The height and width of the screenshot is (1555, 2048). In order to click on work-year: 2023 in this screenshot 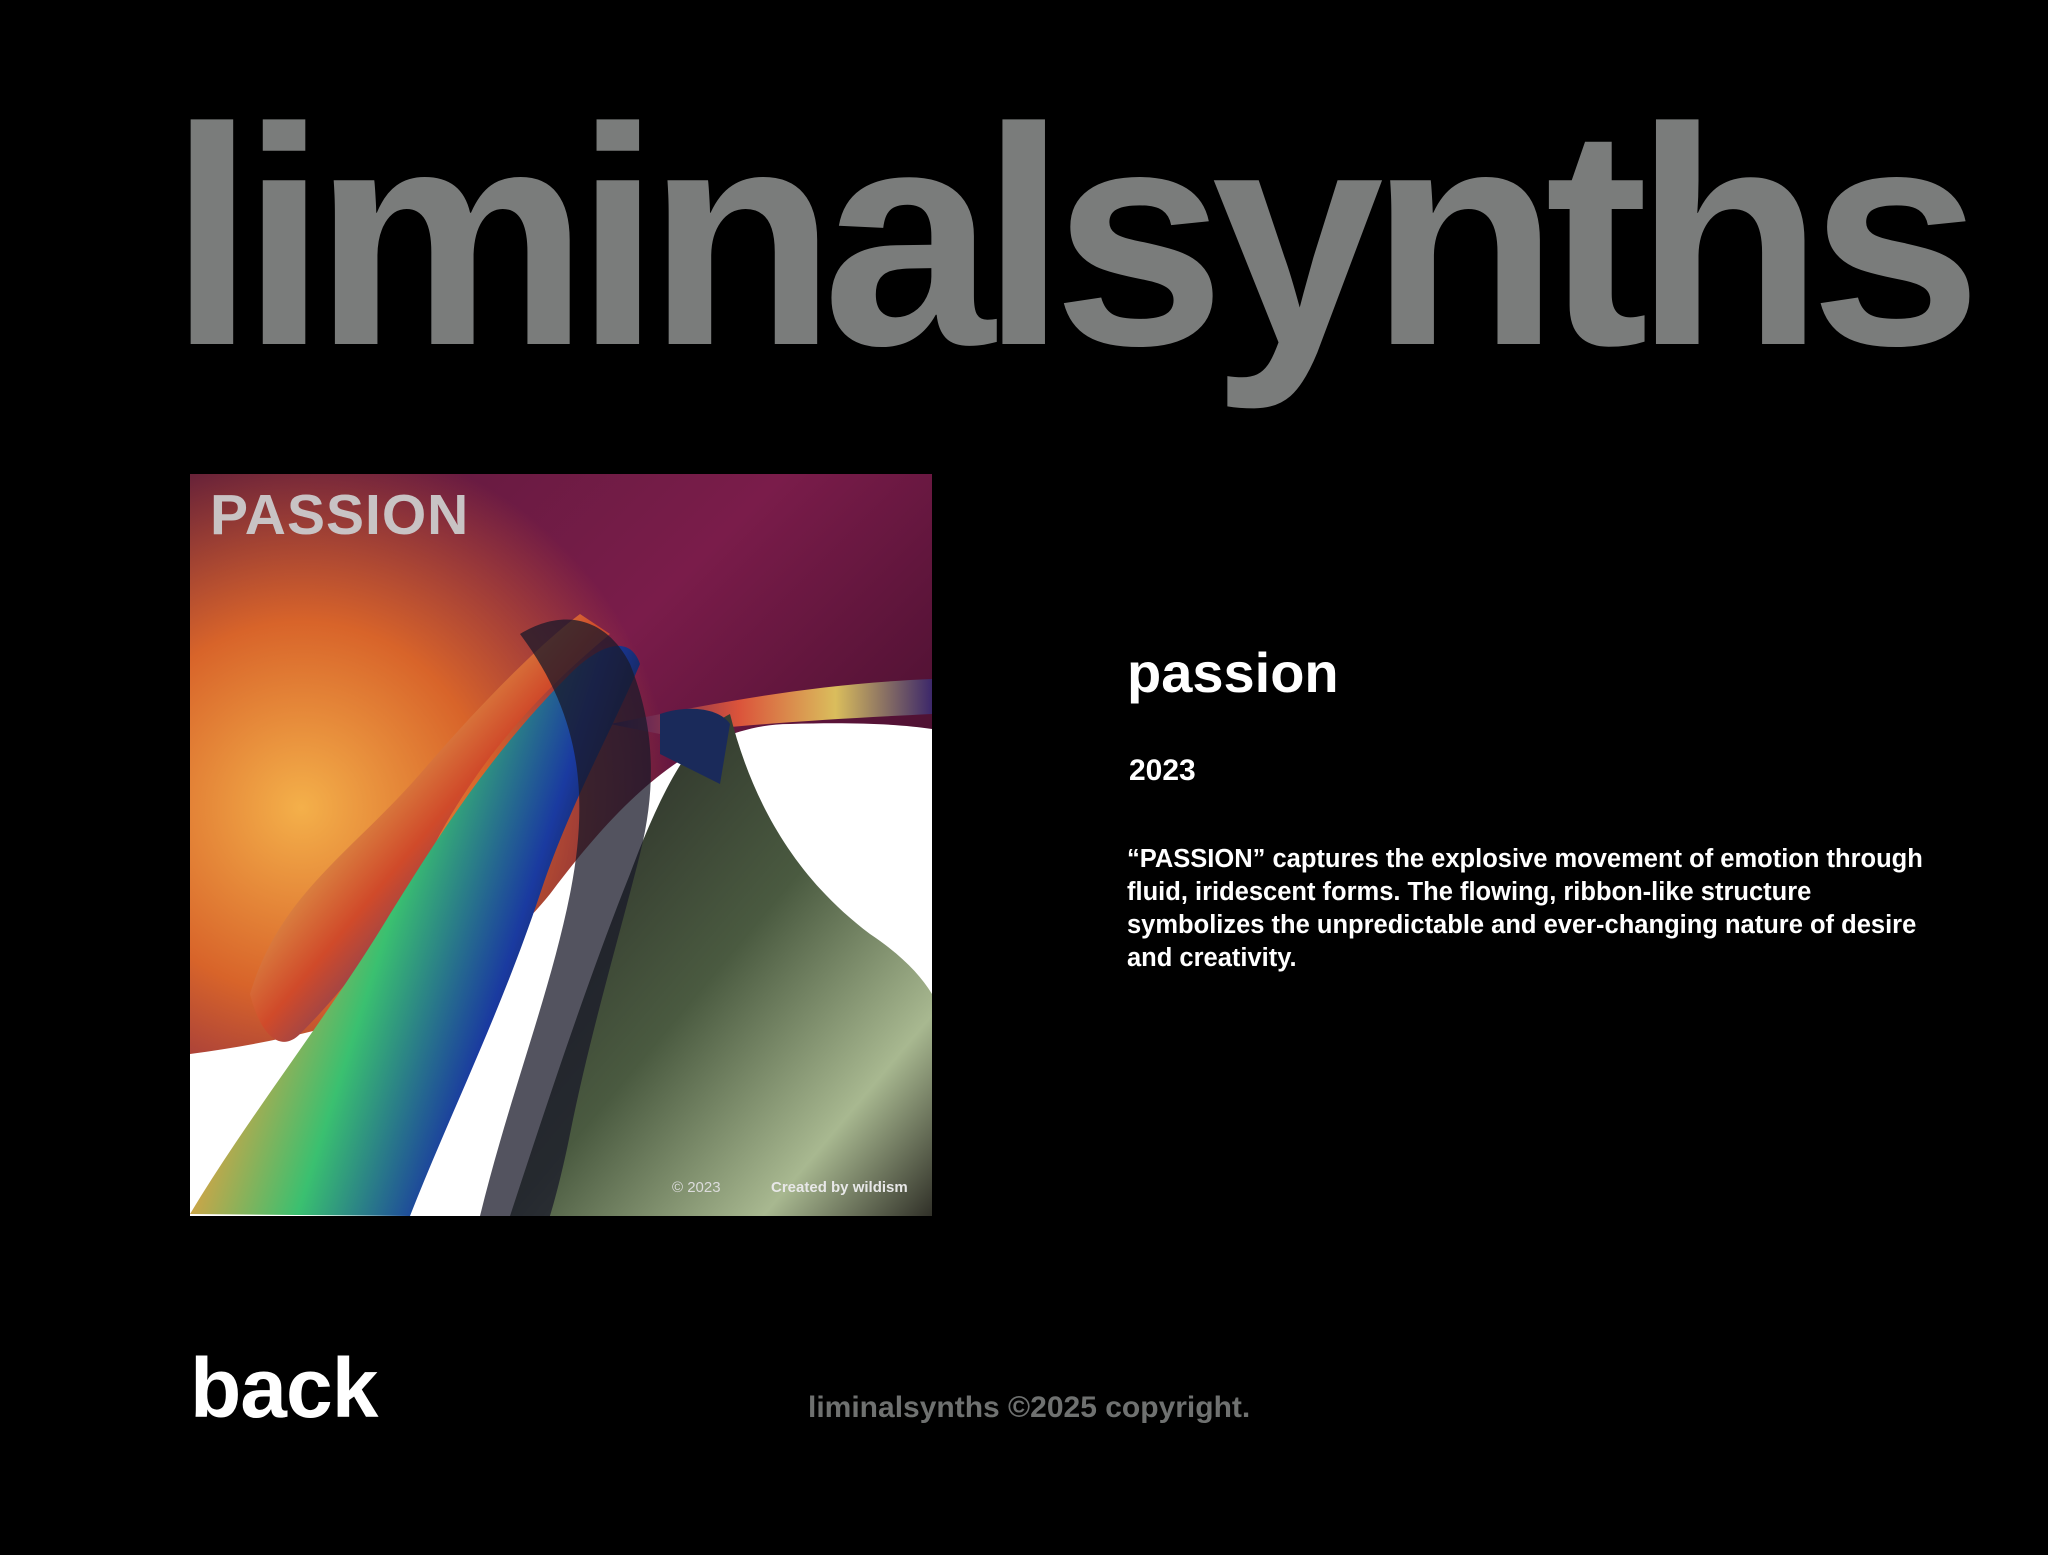, I will do `click(1162, 770)`.